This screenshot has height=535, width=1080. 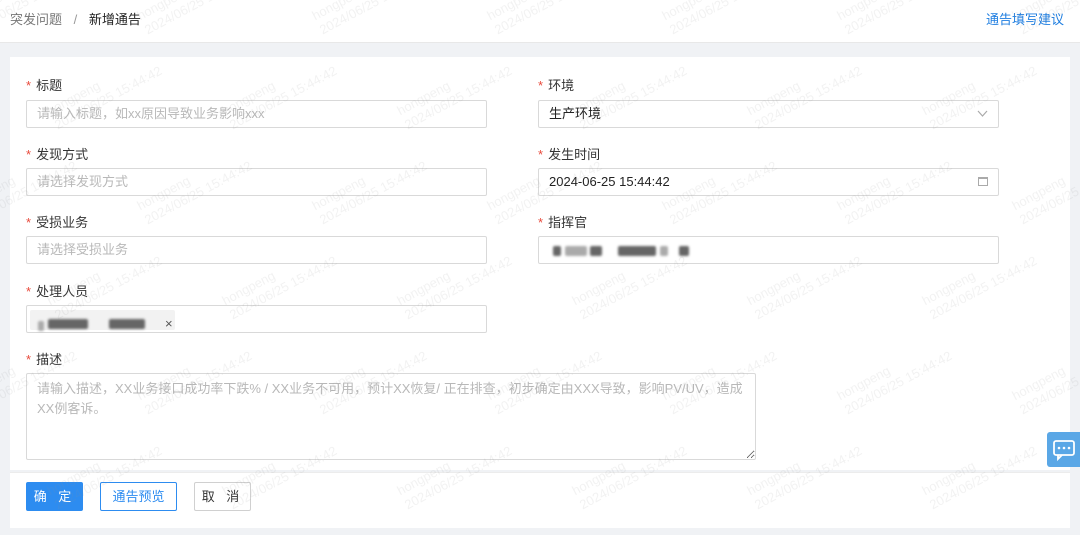 What do you see at coordinates (563, 222) in the screenshot?
I see `commander-label: * 指挥官` at bounding box center [563, 222].